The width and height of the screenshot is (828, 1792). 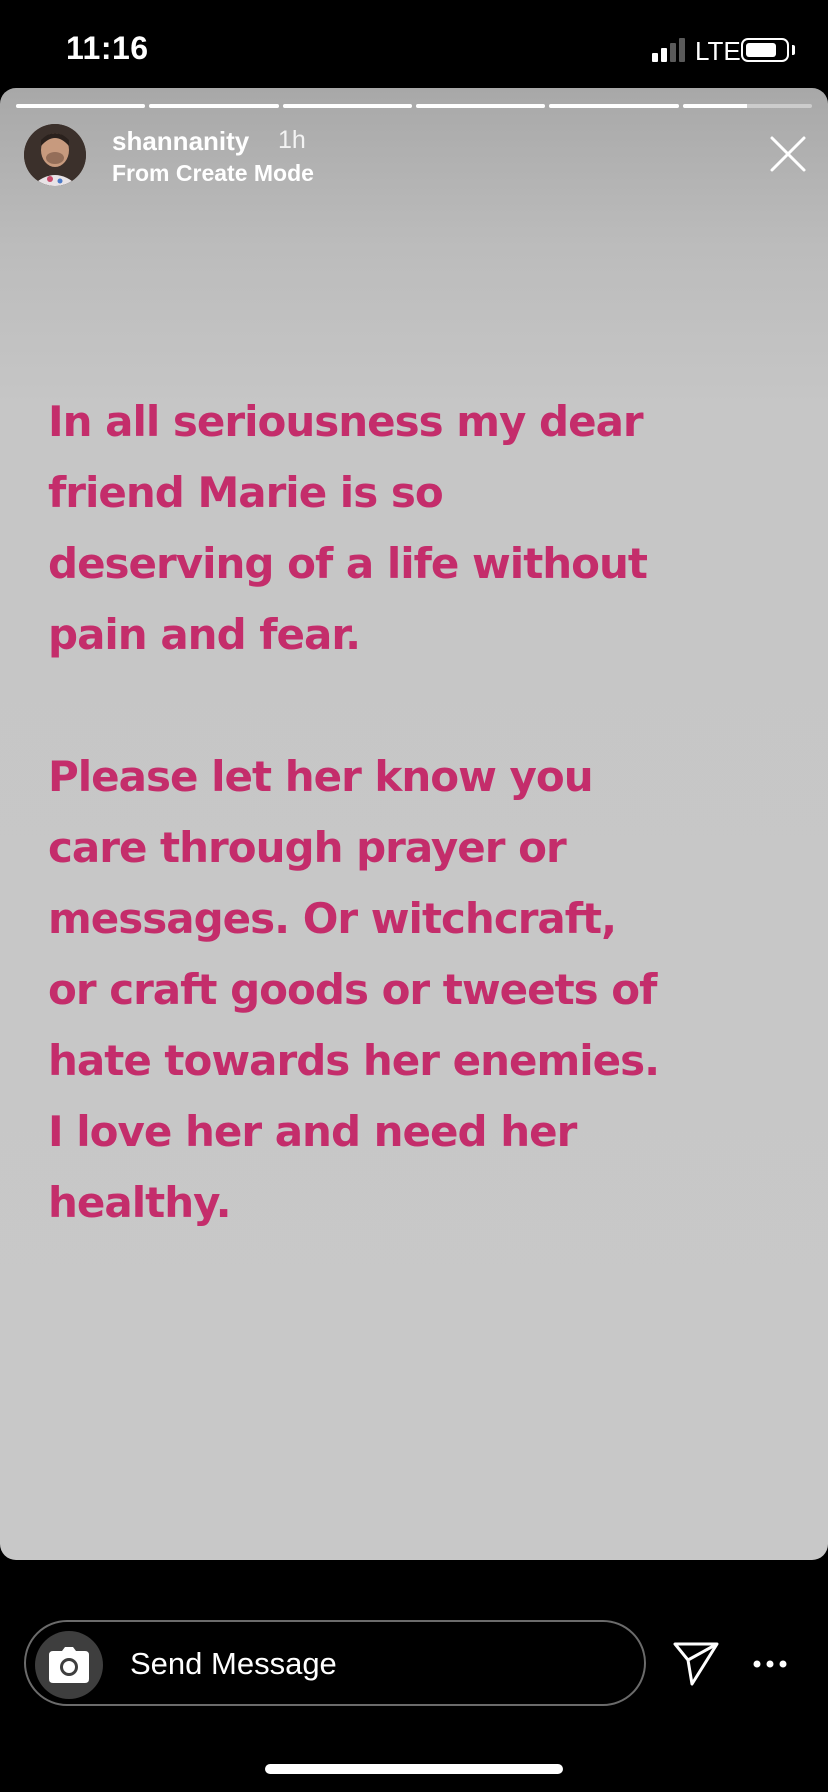 I want to click on camera-icon, so click(x=69, y=1665).